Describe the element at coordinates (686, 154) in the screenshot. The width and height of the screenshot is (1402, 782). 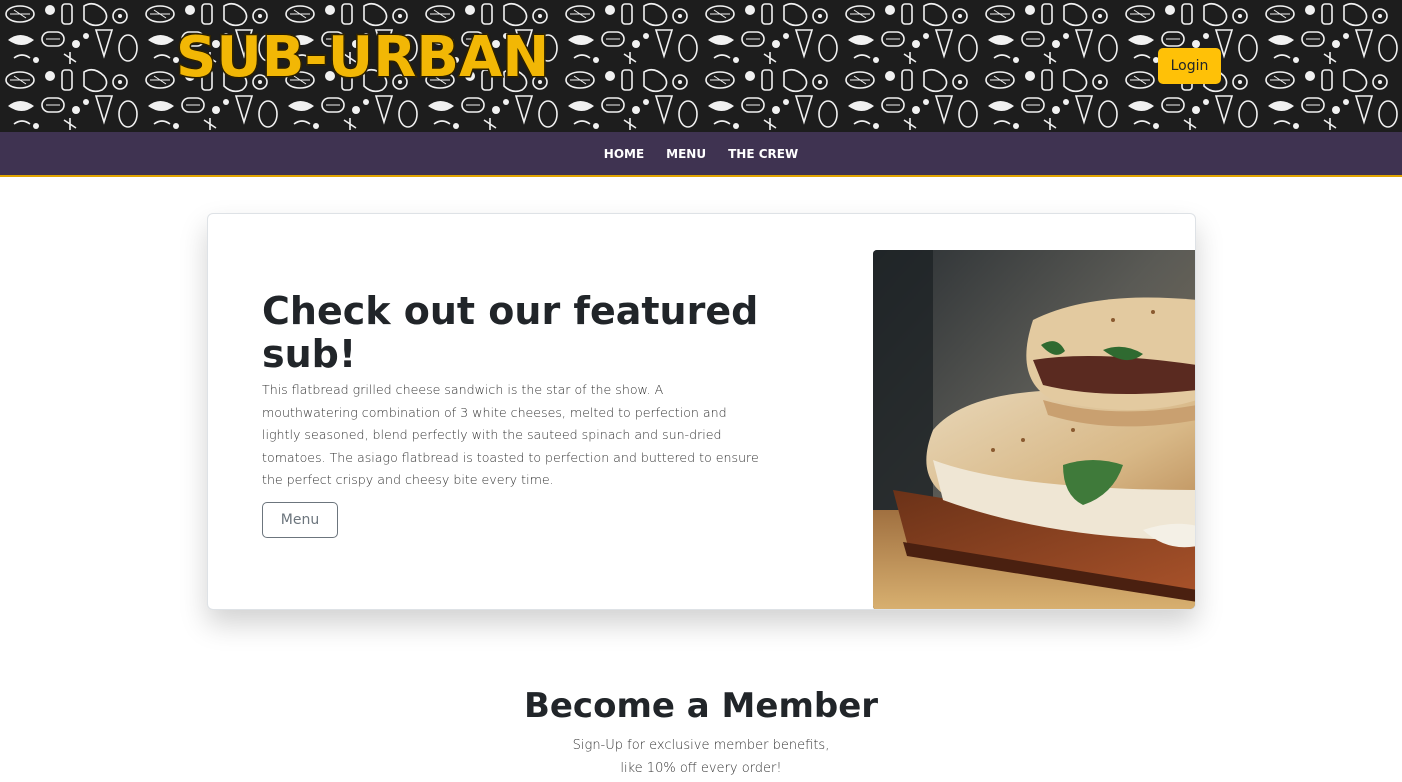
I see `nav-item-menu: MENU` at that location.